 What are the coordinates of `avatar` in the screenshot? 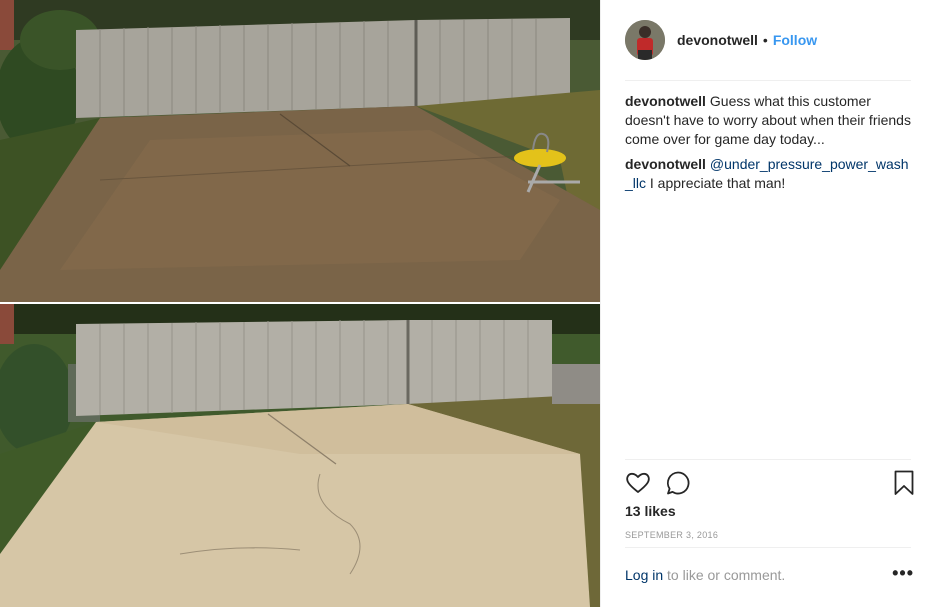 It's located at (645, 40).